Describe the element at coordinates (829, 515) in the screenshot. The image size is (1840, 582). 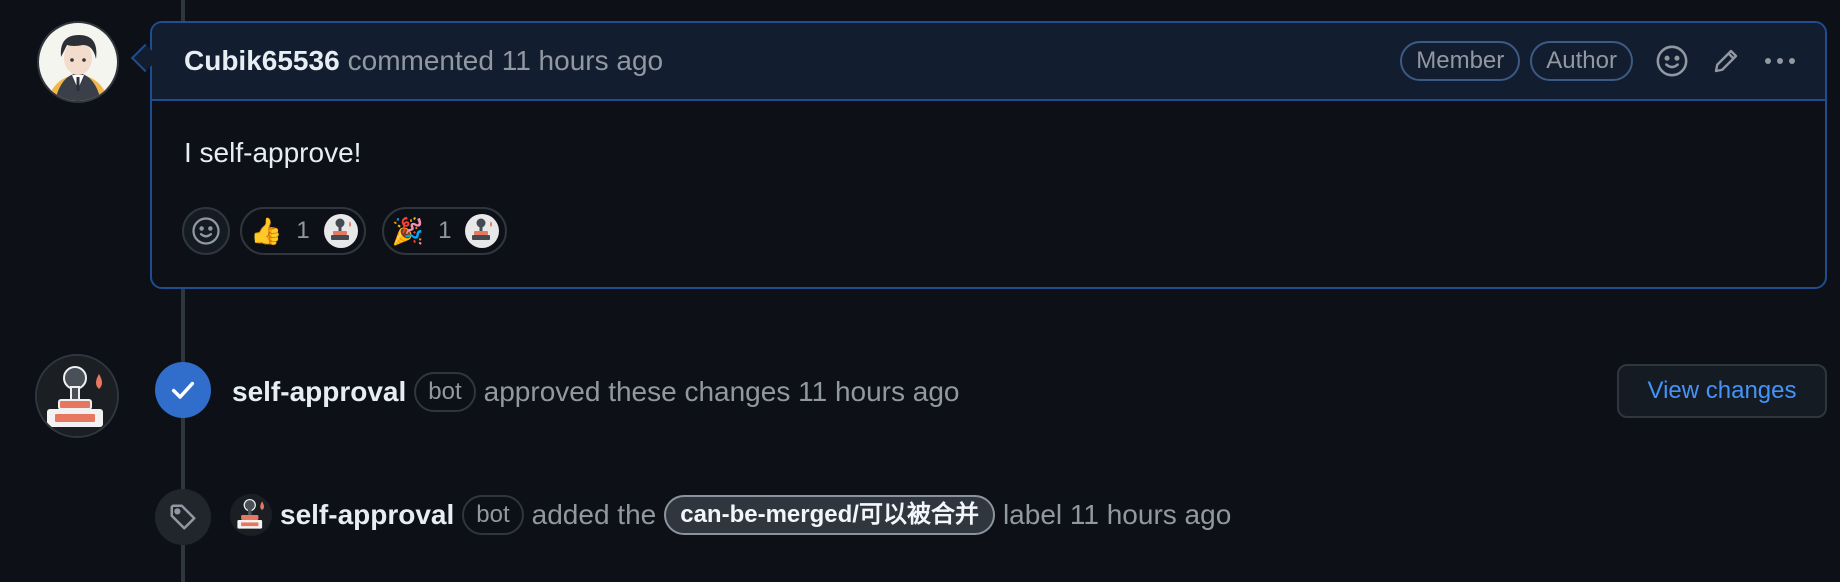
I see `label-pill: can-be-merged/可以被合并` at that location.